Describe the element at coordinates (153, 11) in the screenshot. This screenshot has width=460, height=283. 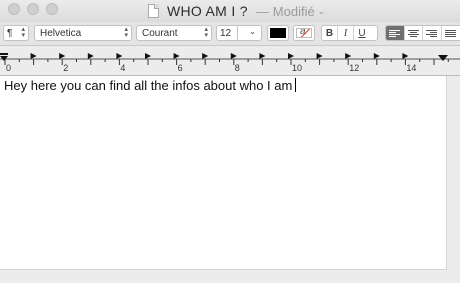
I see `document-icon` at that location.